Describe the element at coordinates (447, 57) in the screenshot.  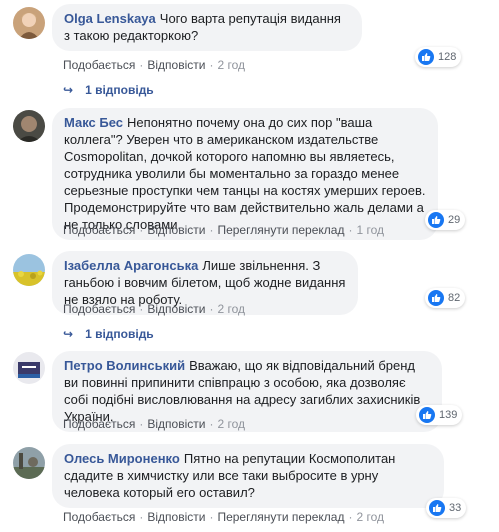
I see `reaction-number: 128` at that location.